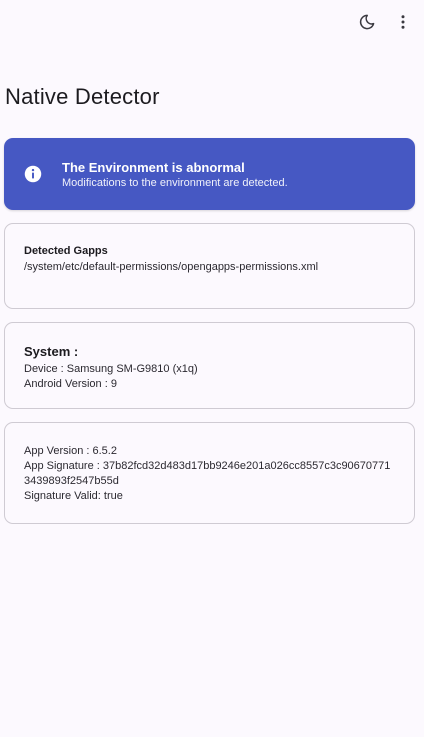 Image resolution: width=424 pixels, height=737 pixels. Describe the element at coordinates (111, 369) in the screenshot. I see `device-info: Device : Samsung SM-G9810 (x1q)` at that location.